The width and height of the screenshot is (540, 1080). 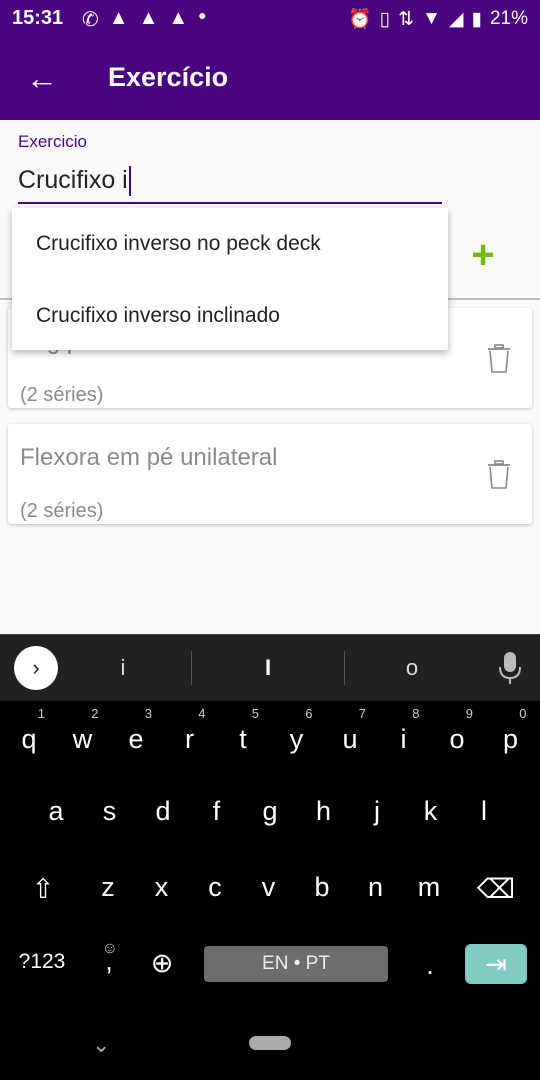 I want to click on key: j, so click(x=377, y=811).